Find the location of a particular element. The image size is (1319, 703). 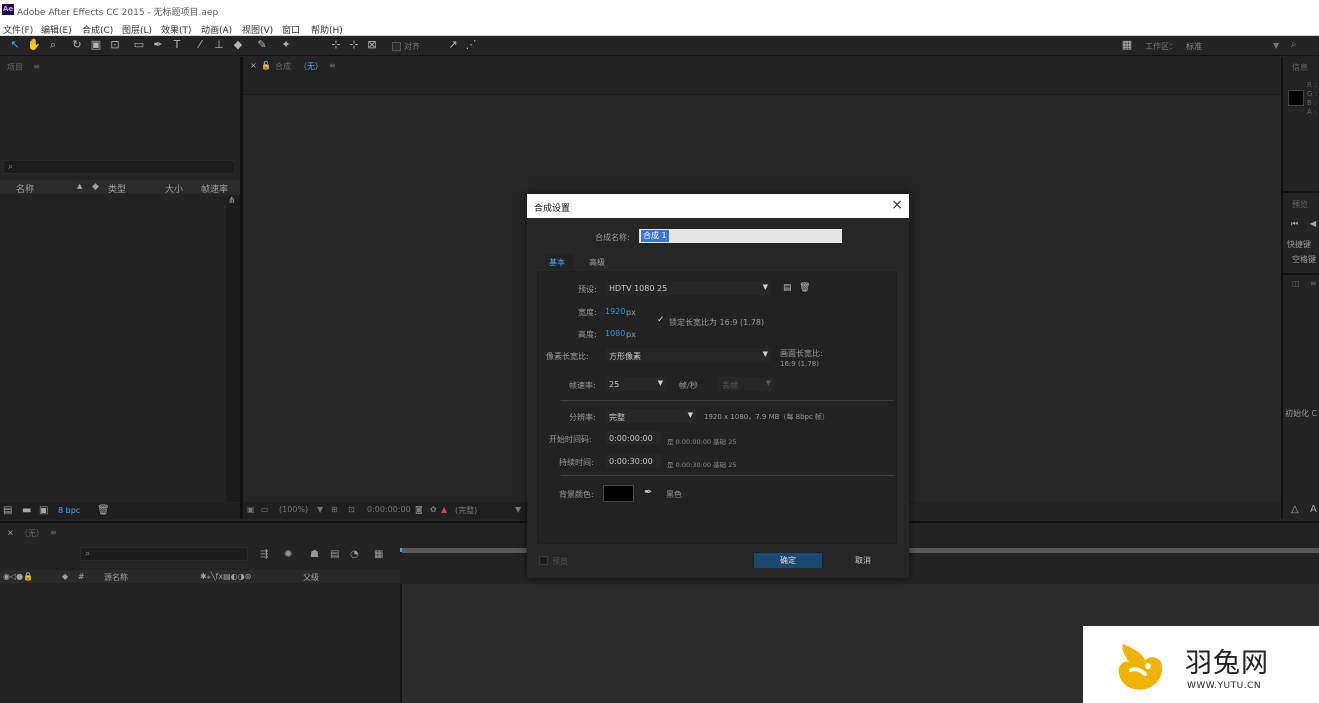

project-tab: 项目 is located at coordinates (15, 67).